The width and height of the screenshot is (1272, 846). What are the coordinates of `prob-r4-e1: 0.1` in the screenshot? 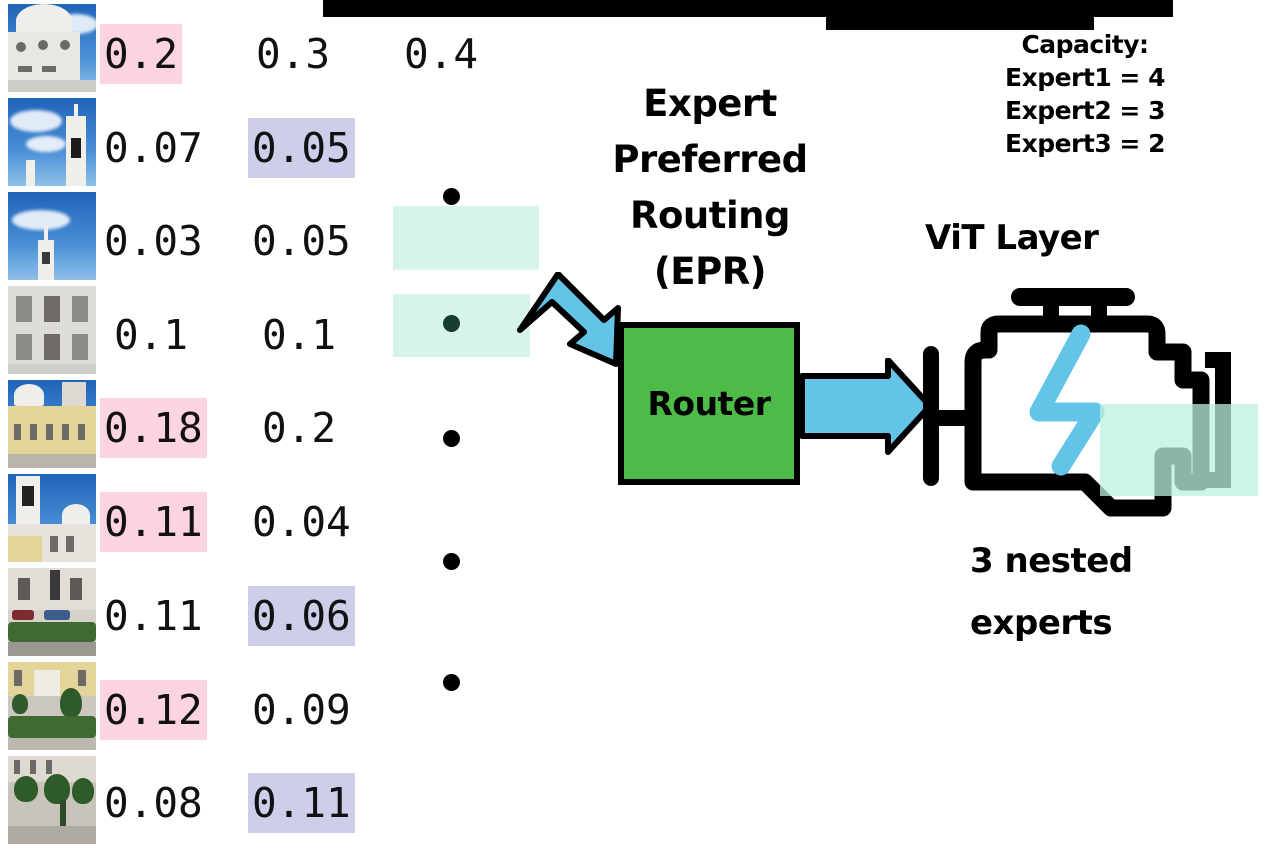 It's located at (151, 335).